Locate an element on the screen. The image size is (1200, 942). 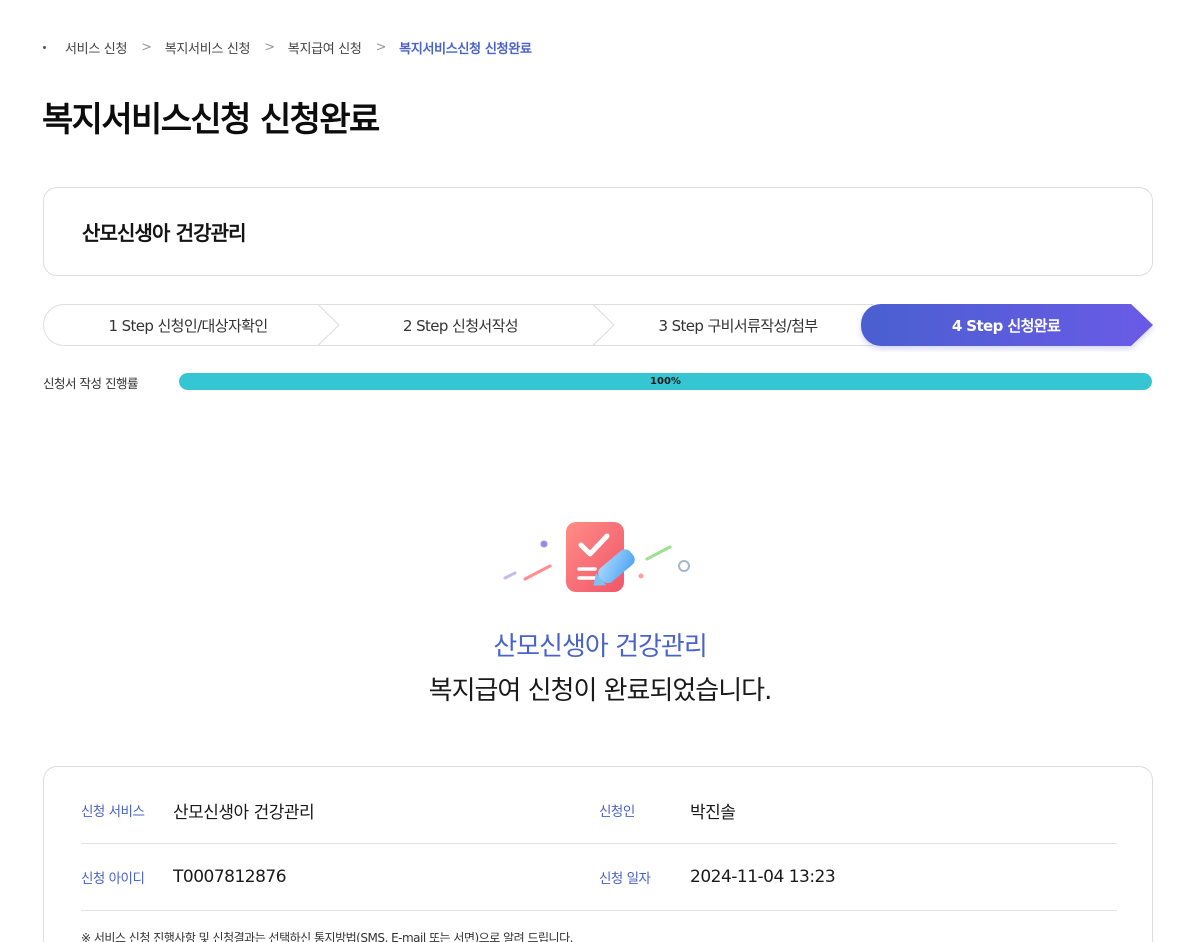
step-4: 4 Step 신청완료 is located at coordinates (1006, 325).